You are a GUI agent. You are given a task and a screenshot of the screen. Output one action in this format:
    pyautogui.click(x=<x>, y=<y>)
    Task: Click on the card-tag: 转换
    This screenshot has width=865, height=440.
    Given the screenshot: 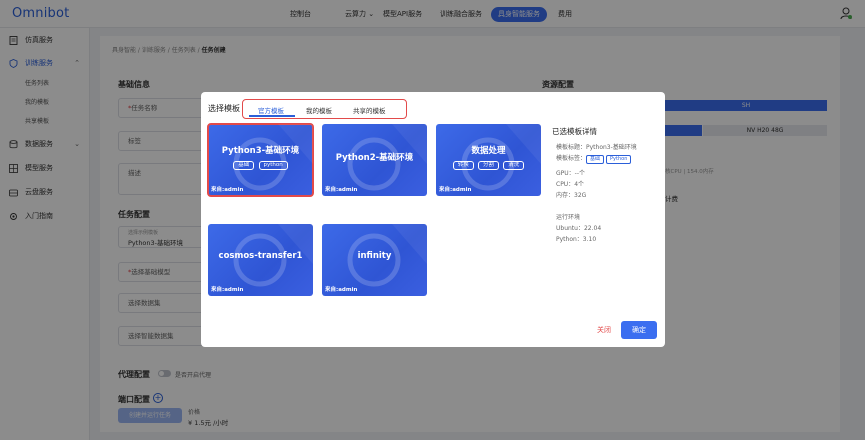 What is the action you would take?
    pyautogui.click(x=463, y=165)
    